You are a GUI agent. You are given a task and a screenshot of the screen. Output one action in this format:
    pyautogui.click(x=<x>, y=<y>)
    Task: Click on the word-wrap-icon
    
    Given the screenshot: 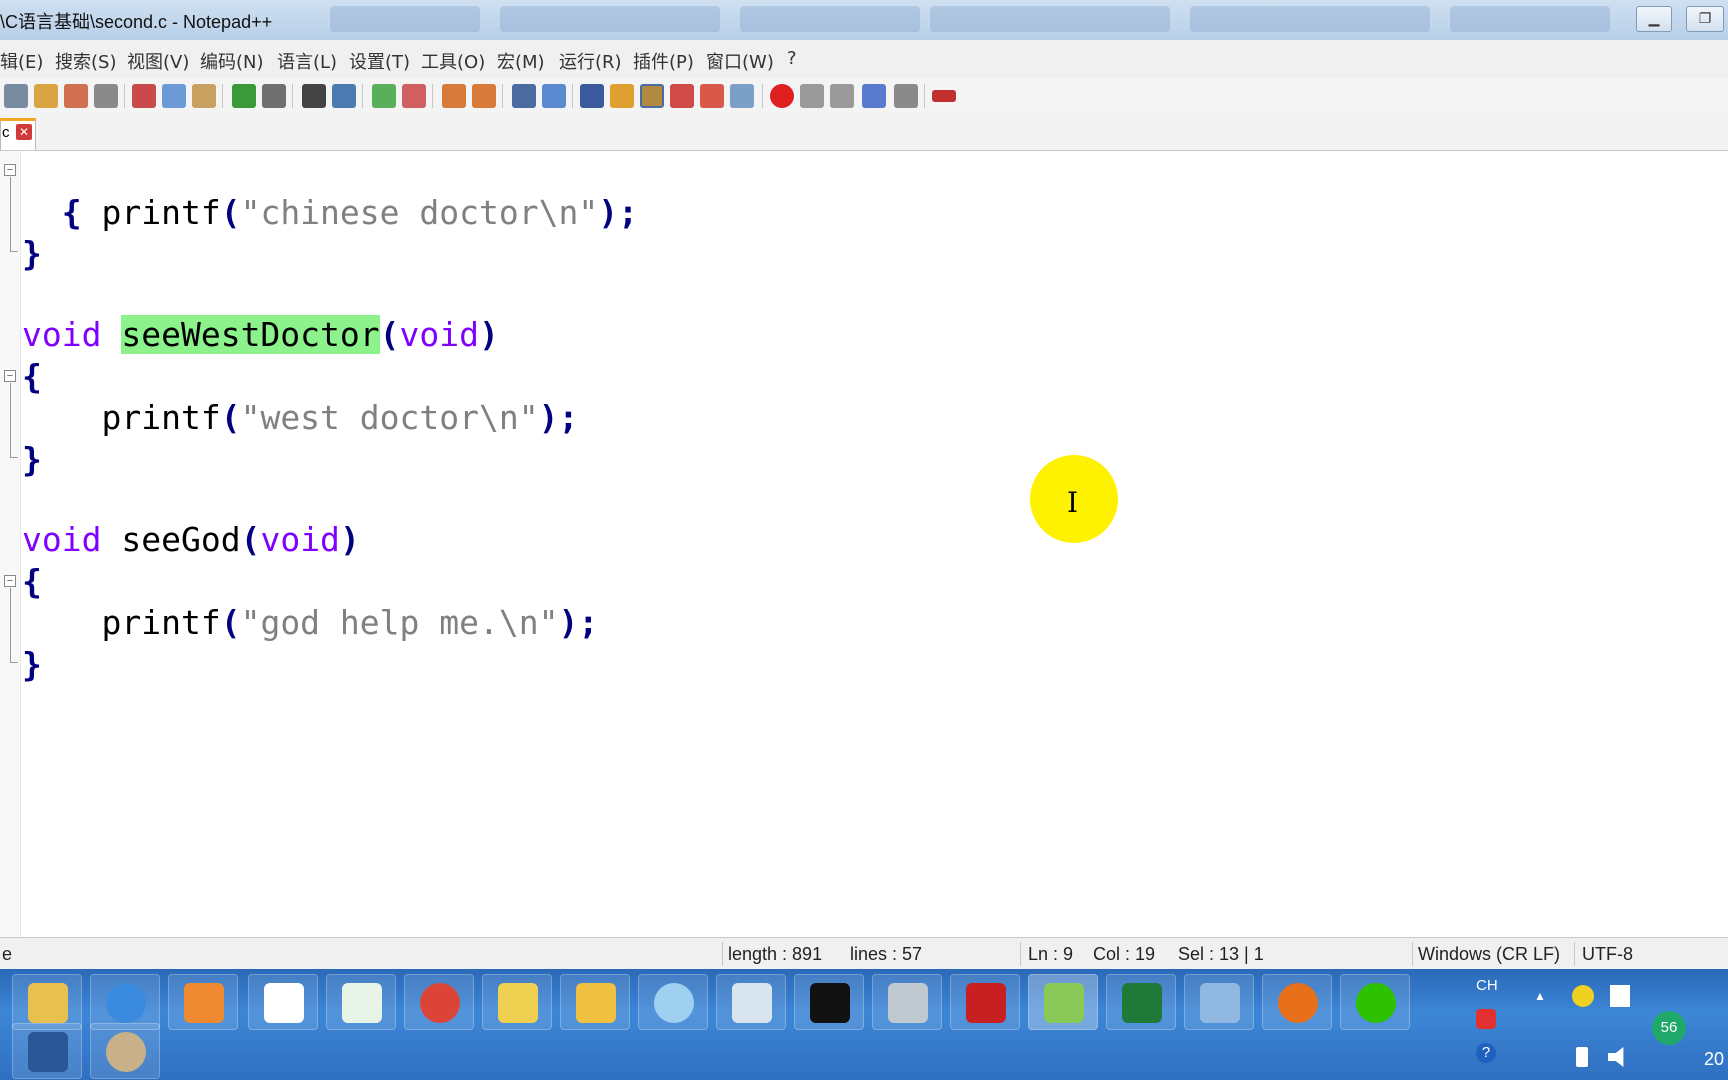 What is the action you would take?
    pyautogui.click(x=524, y=96)
    